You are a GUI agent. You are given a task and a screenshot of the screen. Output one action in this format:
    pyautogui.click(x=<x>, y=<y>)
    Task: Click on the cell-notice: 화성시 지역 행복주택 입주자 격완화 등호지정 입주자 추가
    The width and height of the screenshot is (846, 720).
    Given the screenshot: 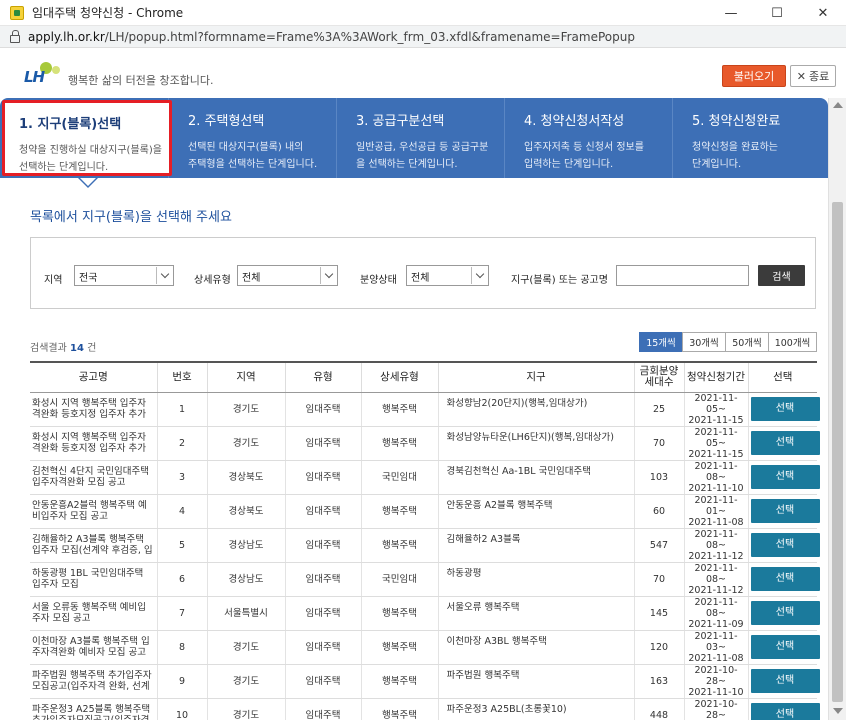 What is the action you would take?
    pyautogui.click(x=93, y=443)
    